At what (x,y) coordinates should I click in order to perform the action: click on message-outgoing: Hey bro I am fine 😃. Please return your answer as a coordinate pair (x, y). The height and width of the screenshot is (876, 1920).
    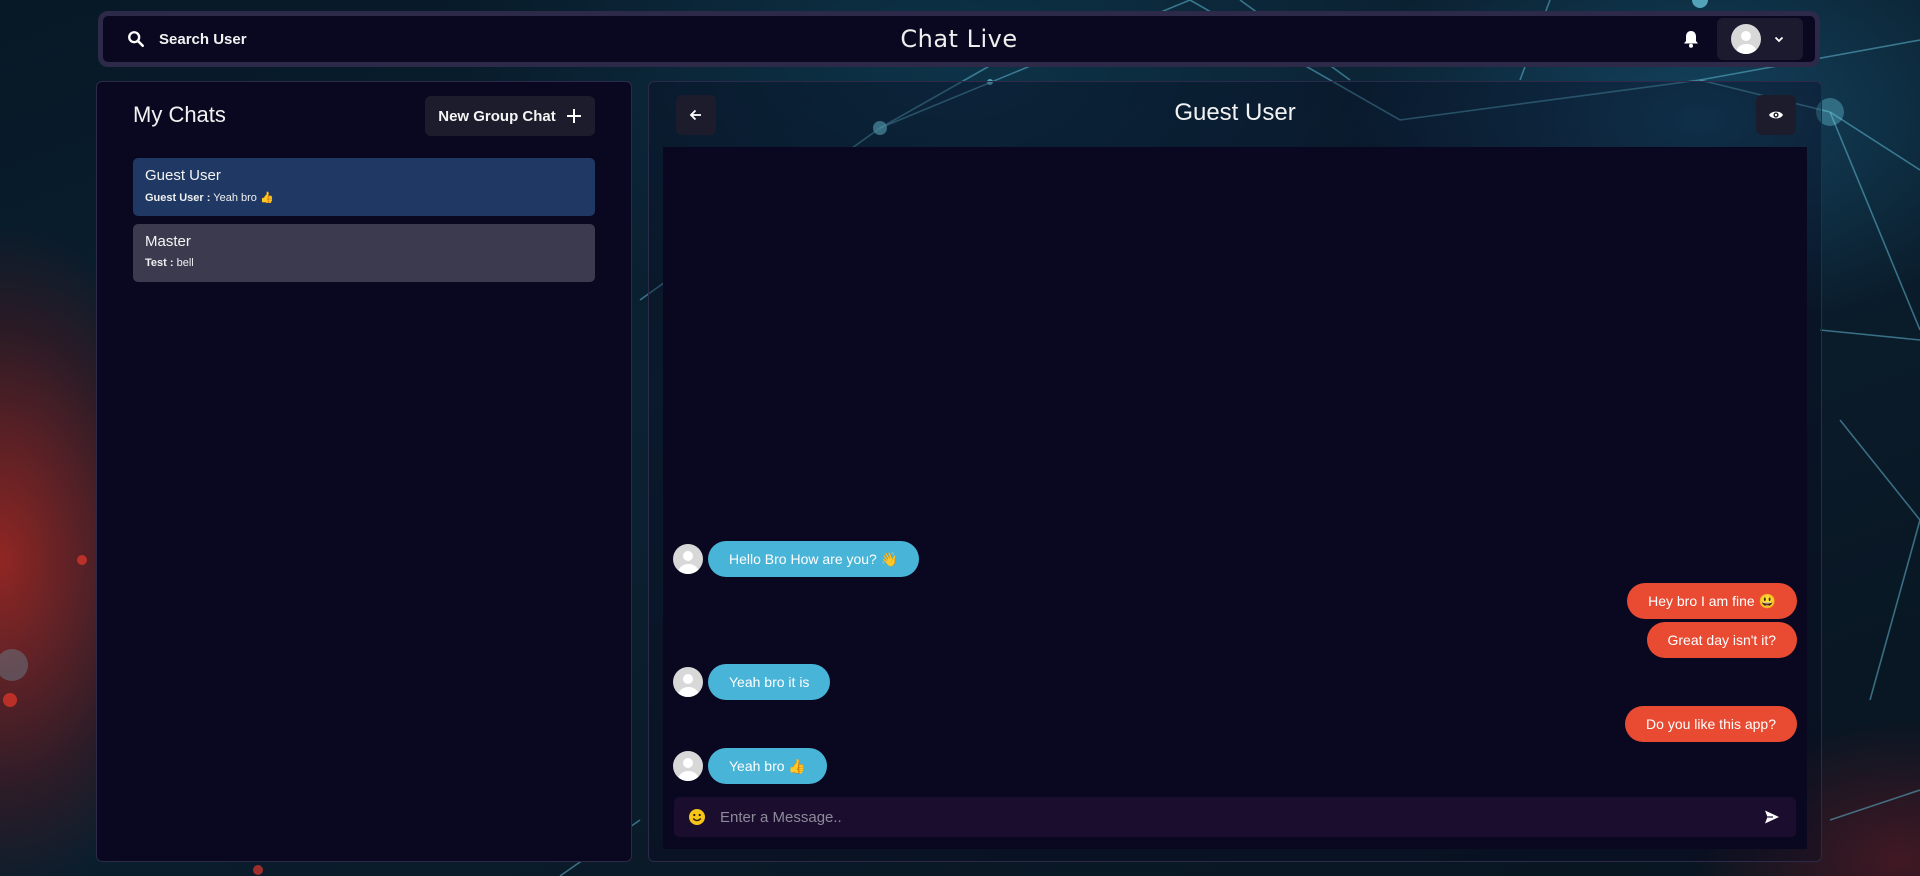
    Looking at the image, I should click on (1712, 601).